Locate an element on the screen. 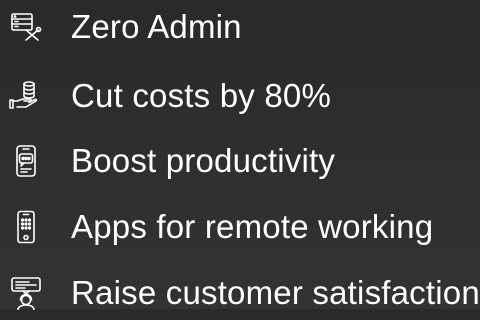 The height and width of the screenshot is (320, 480). coins-hand-icon is located at coordinates (26, 96).